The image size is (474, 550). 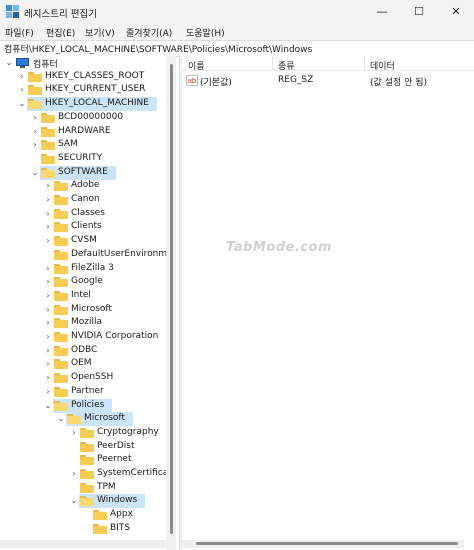 I want to click on tree-item: › Cryptography, so click(x=124, y=433).